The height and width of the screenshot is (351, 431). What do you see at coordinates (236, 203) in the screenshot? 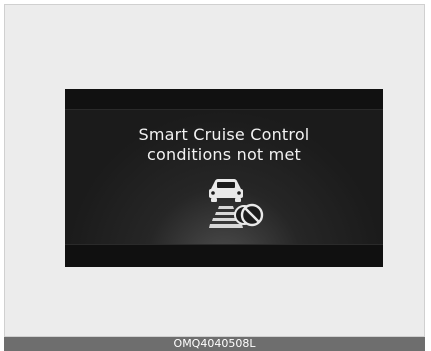
I see `smart-cruise-control-unavailable-icon` at bounding box center [236, 203].